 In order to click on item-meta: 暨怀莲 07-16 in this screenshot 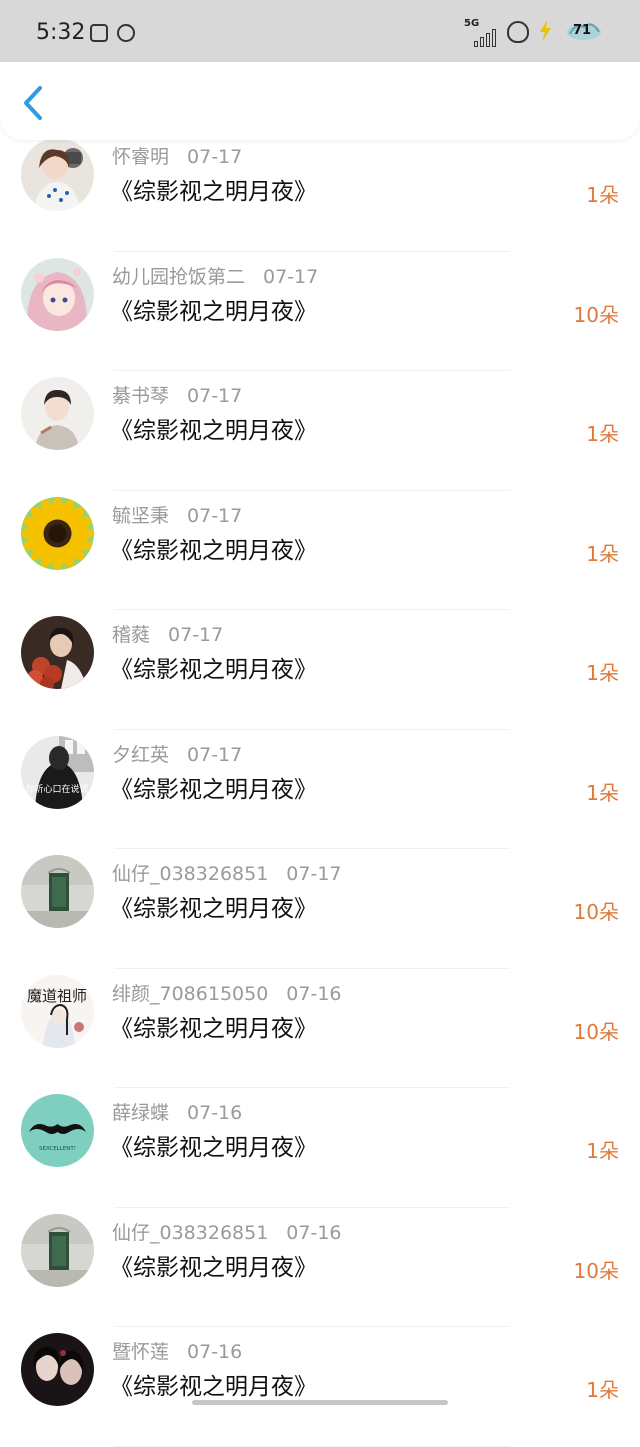, I will do `click(177, 1350)`.